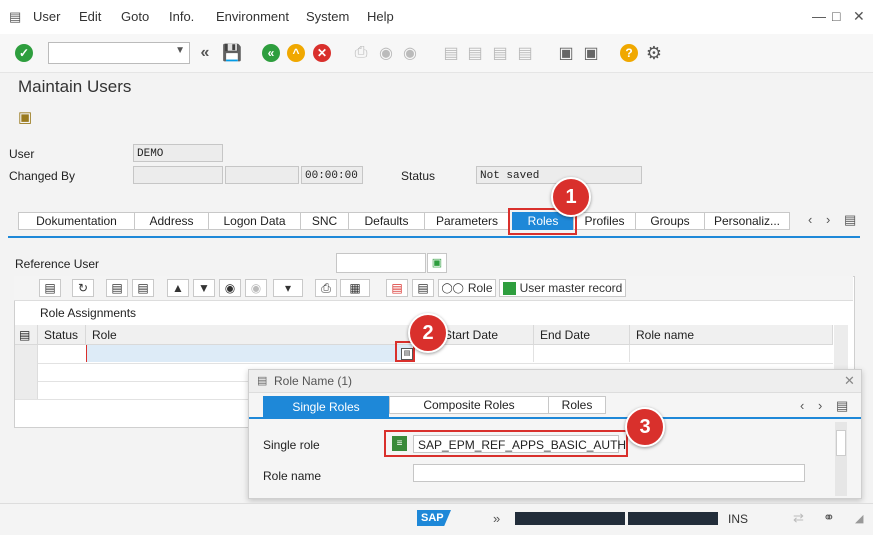 The width and height of the screenshot is (873, 535). What do you see at coordinates (820, 405) in the screenshot?
I see `dialog-tab-right-icon: ›` at bounding box center [820, 405].